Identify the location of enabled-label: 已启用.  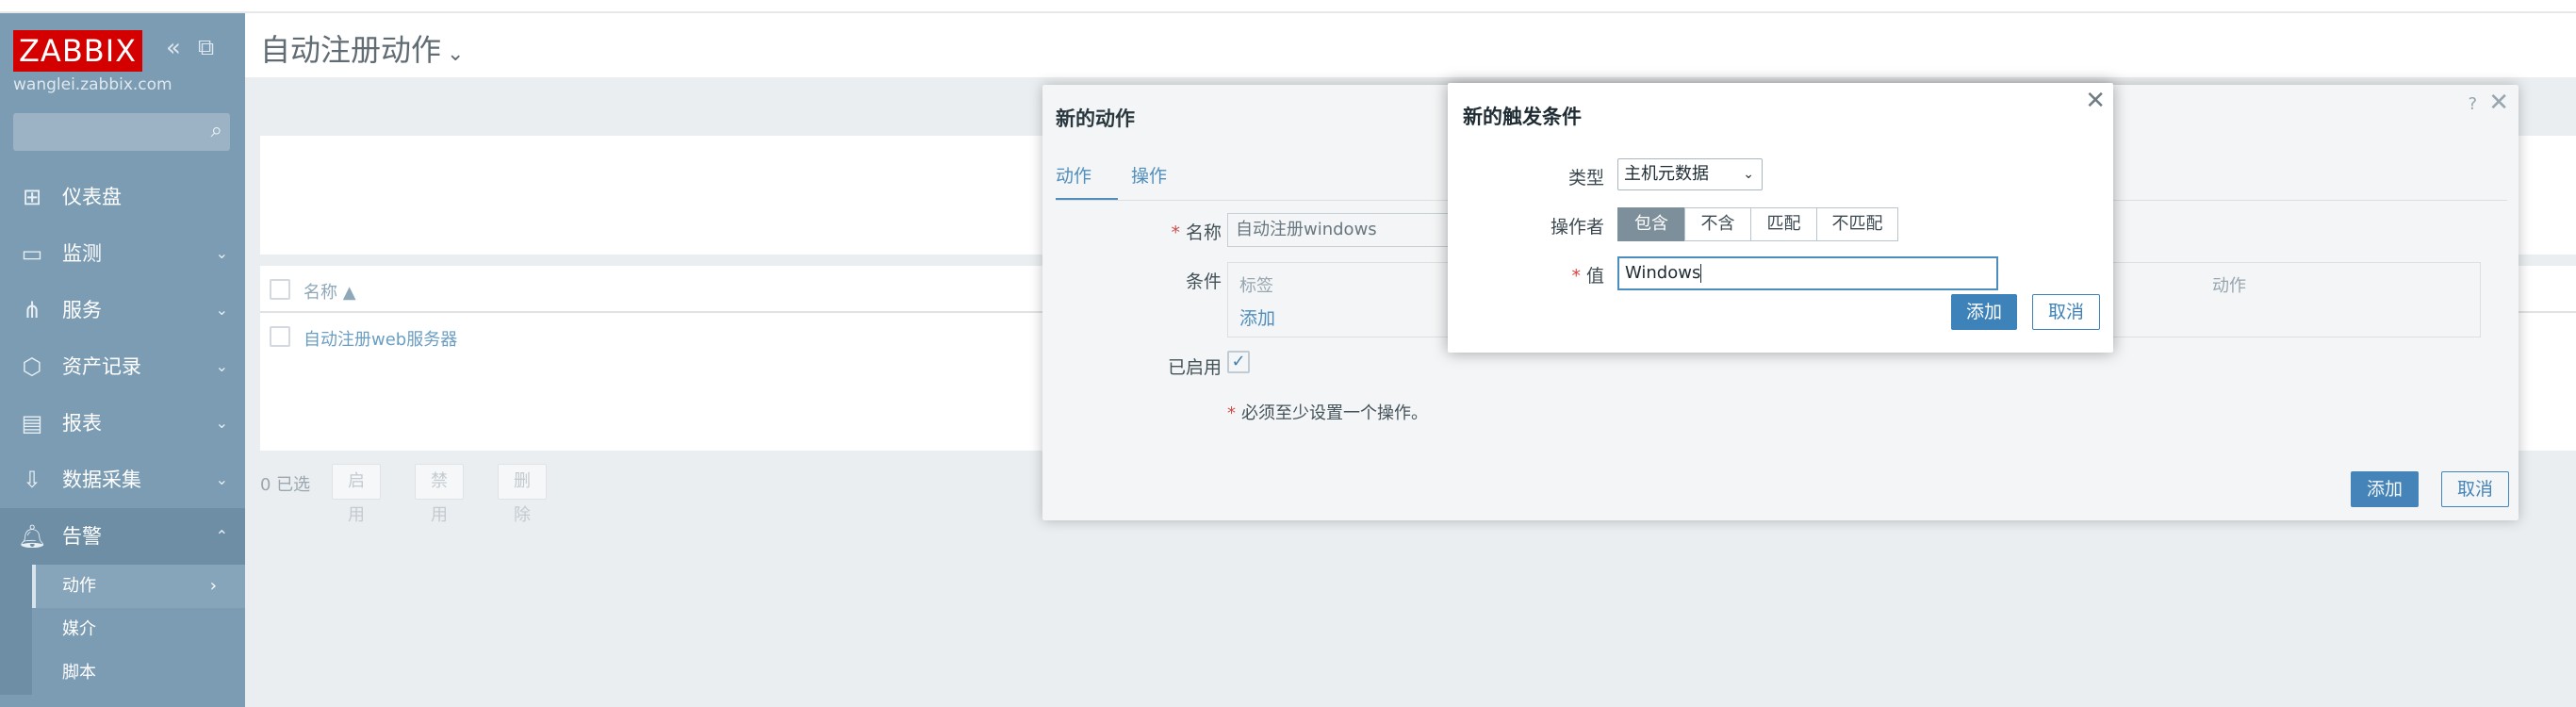
(1194, 367).